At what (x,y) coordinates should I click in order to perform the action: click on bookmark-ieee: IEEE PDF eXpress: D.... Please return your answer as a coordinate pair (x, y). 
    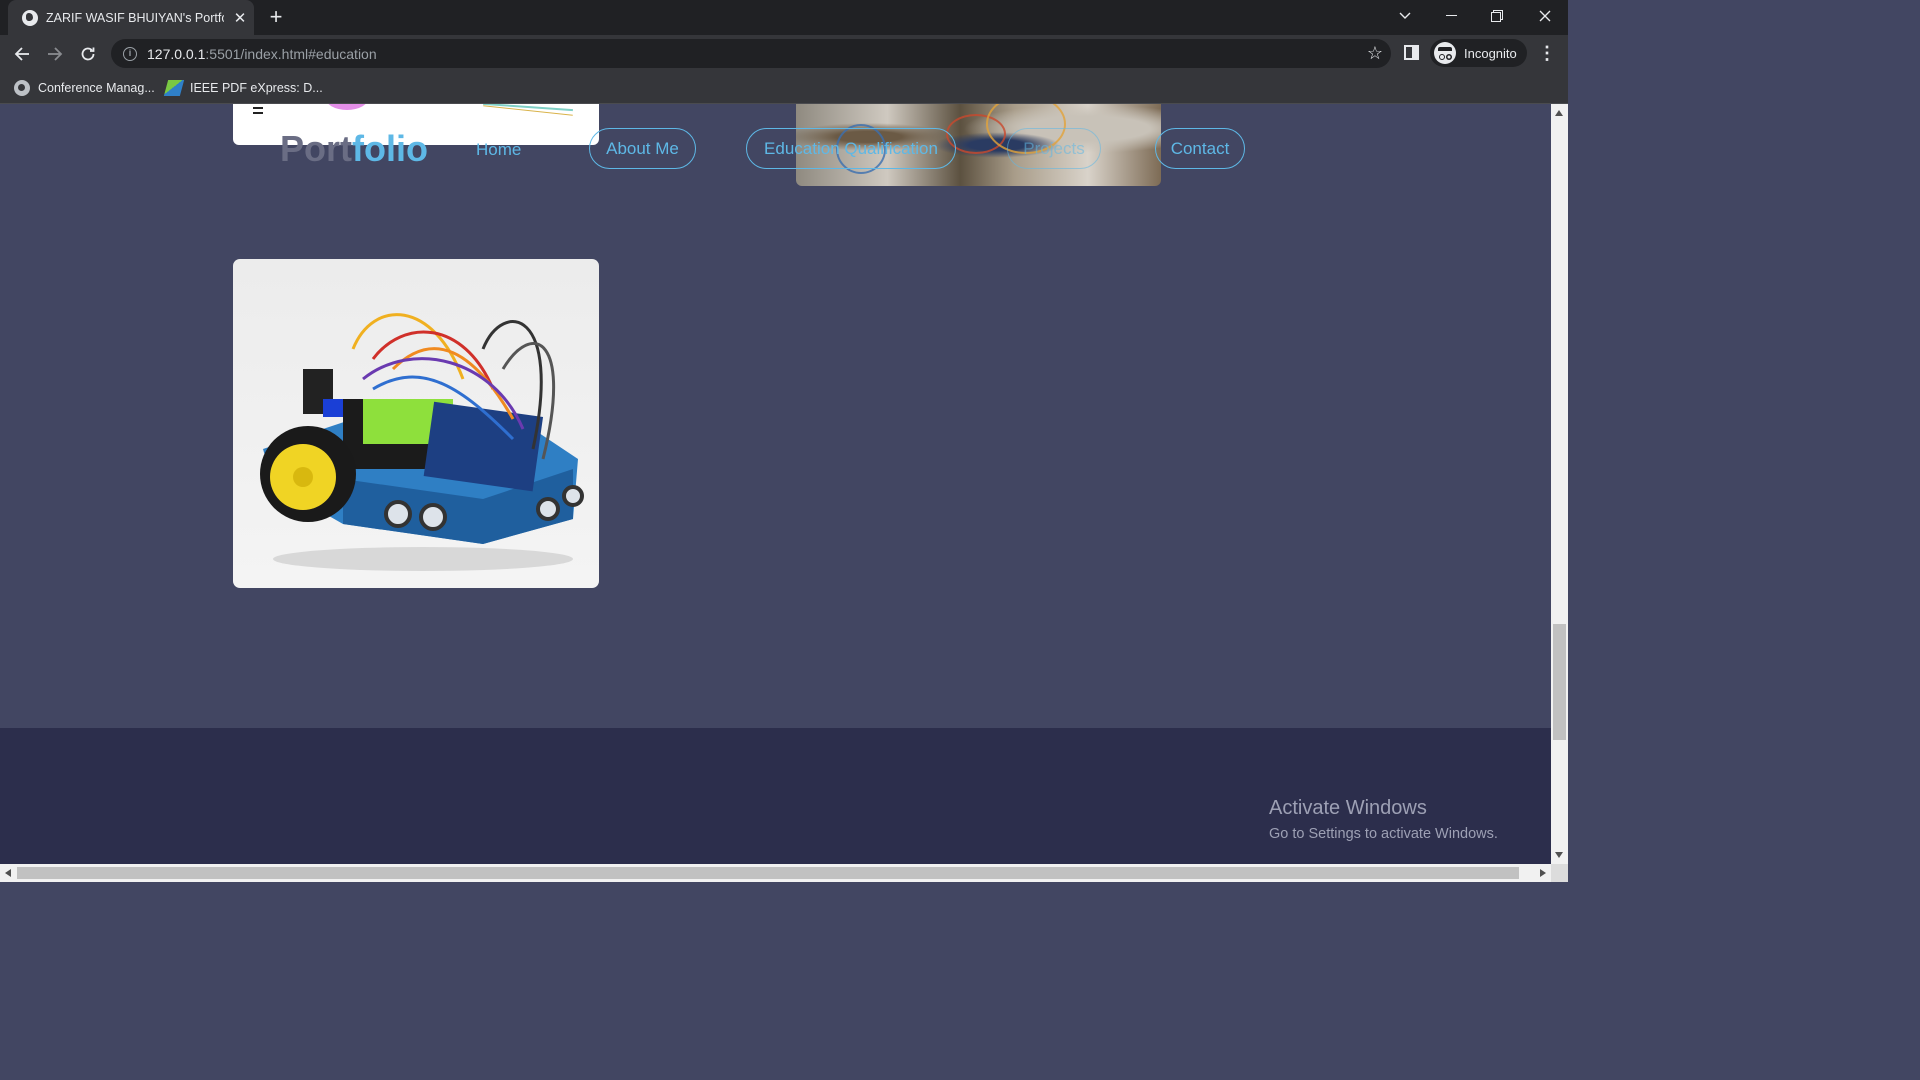
    Looking at the image, I should click on (243, 88).